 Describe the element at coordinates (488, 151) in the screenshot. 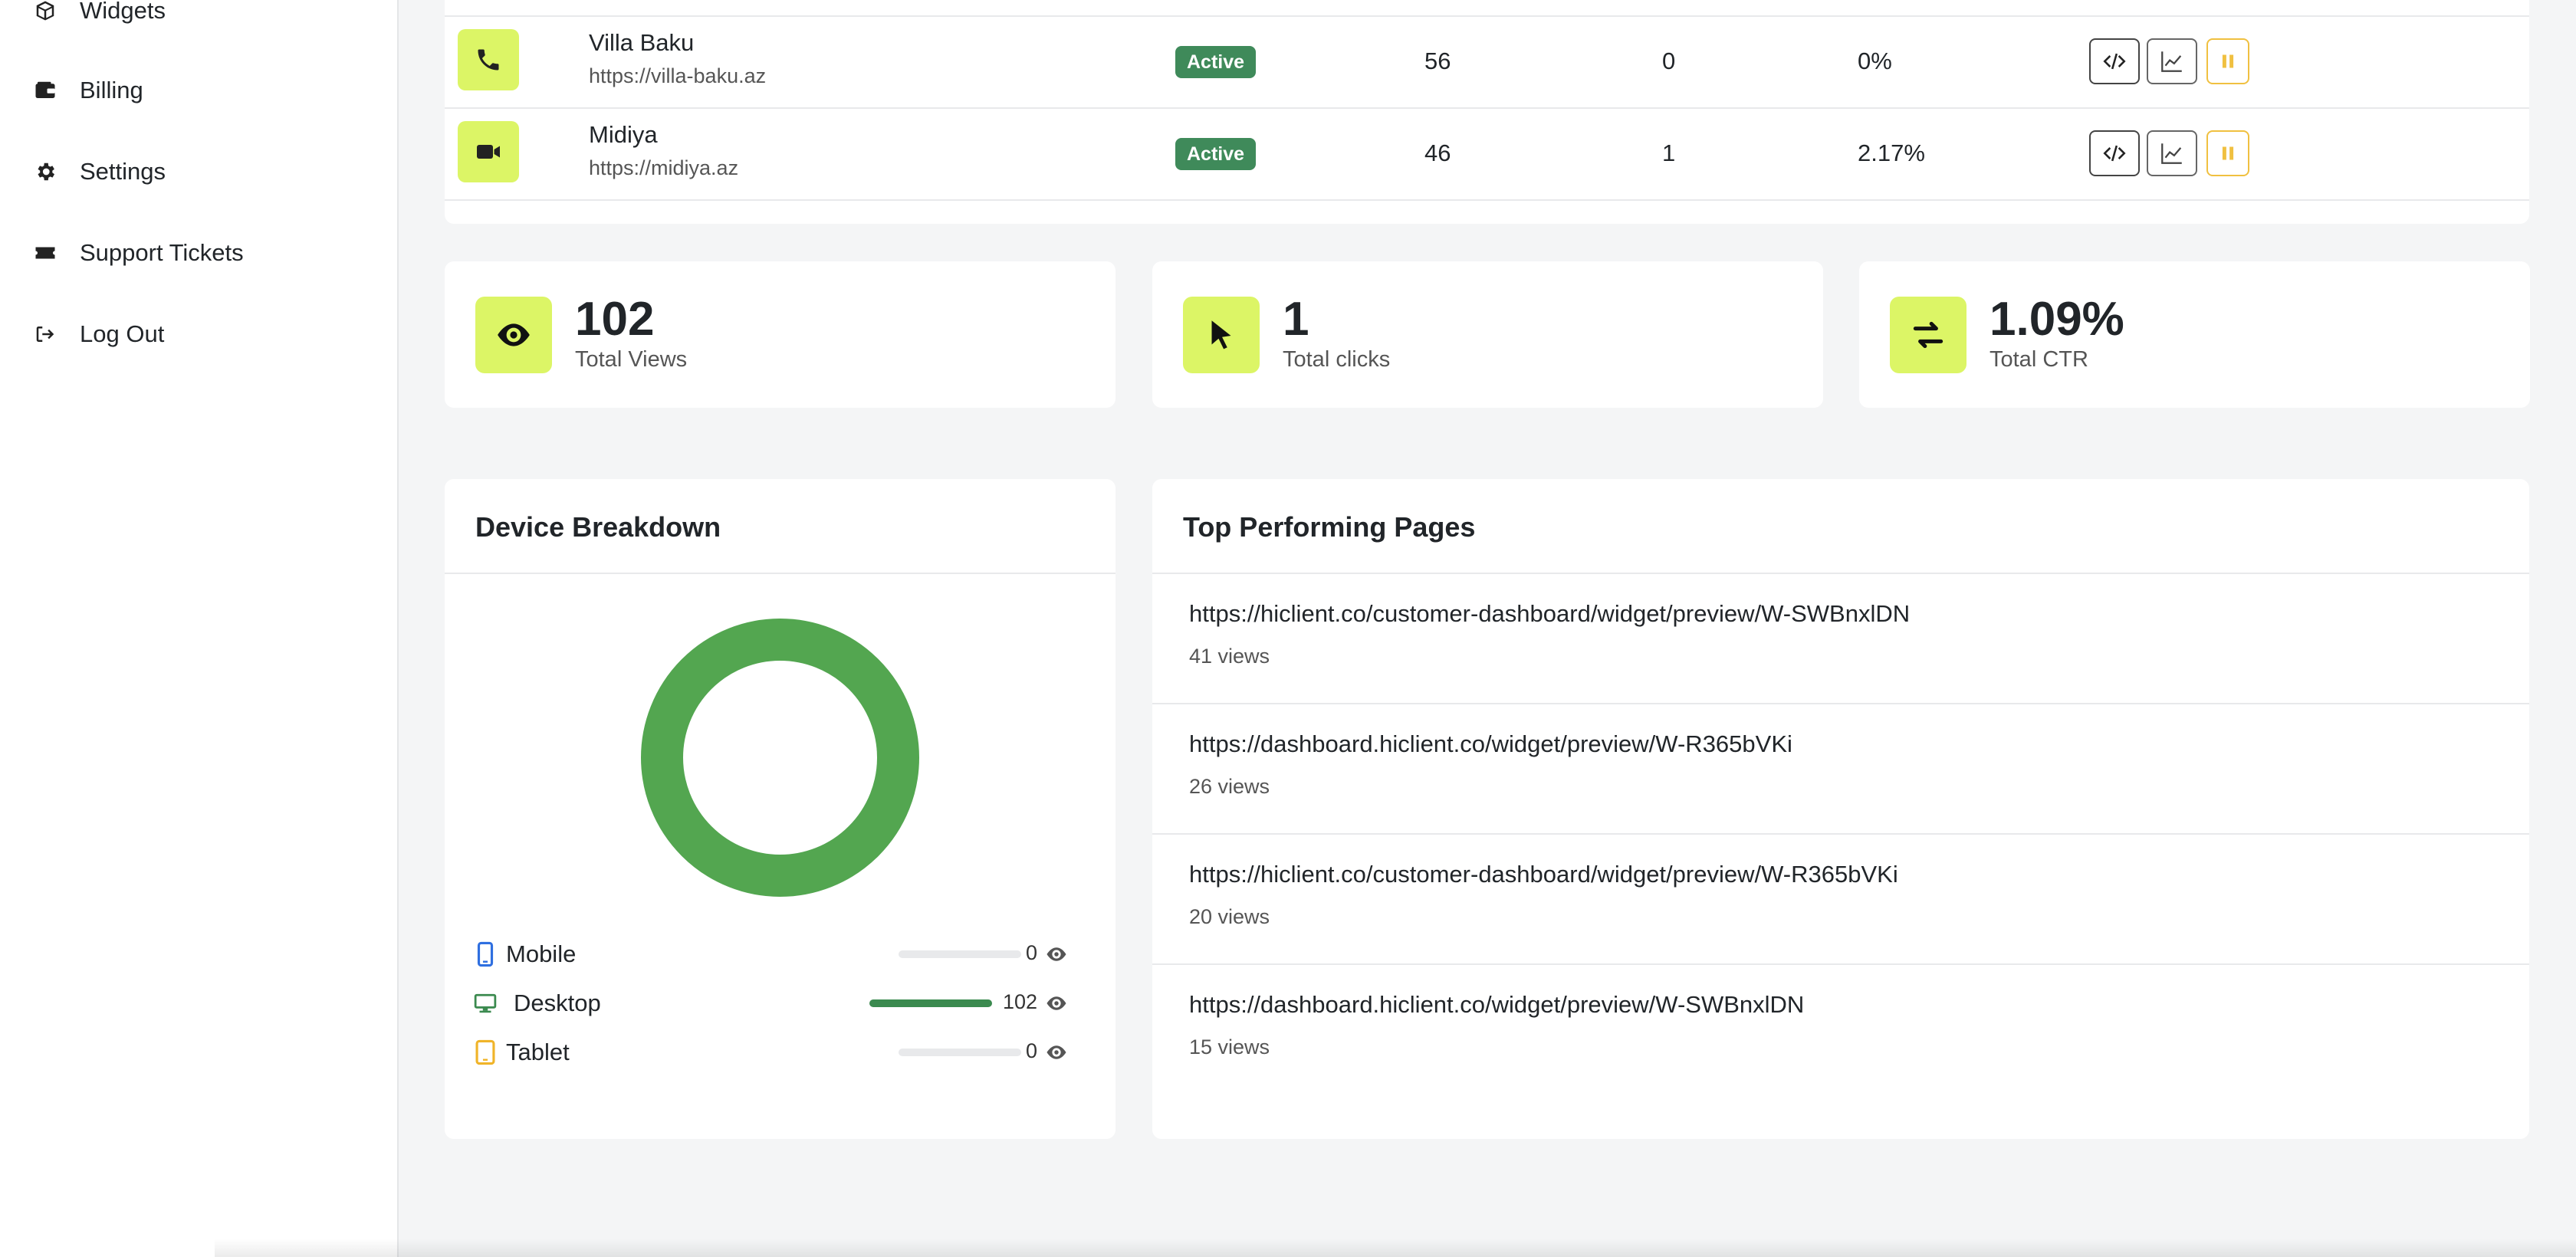

I see `video-icon` at that location.